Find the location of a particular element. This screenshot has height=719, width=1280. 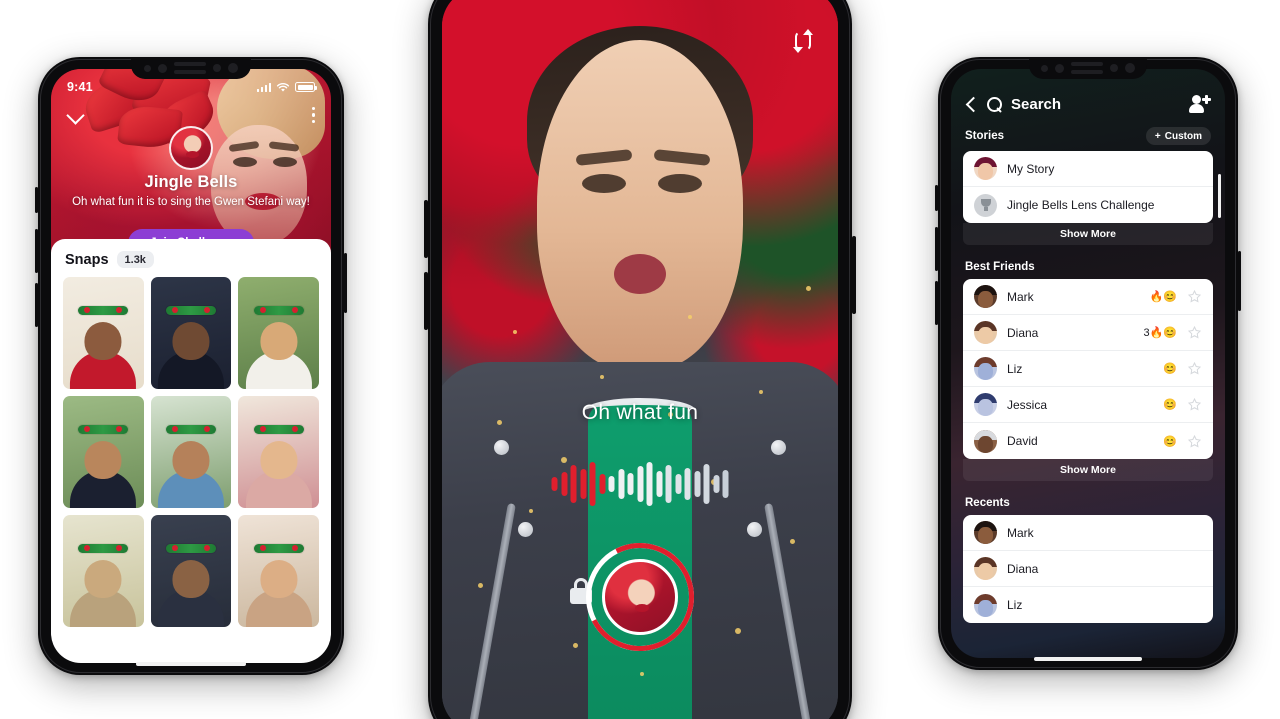

list-item: My Story is located at coordinates (1088, 169).